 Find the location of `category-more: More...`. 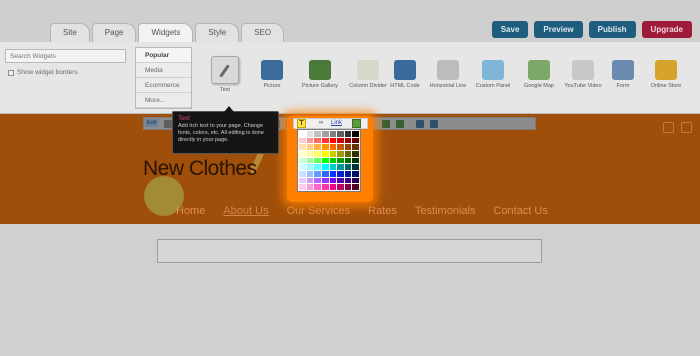

category-more: More... is located at coordinates (163, 100).